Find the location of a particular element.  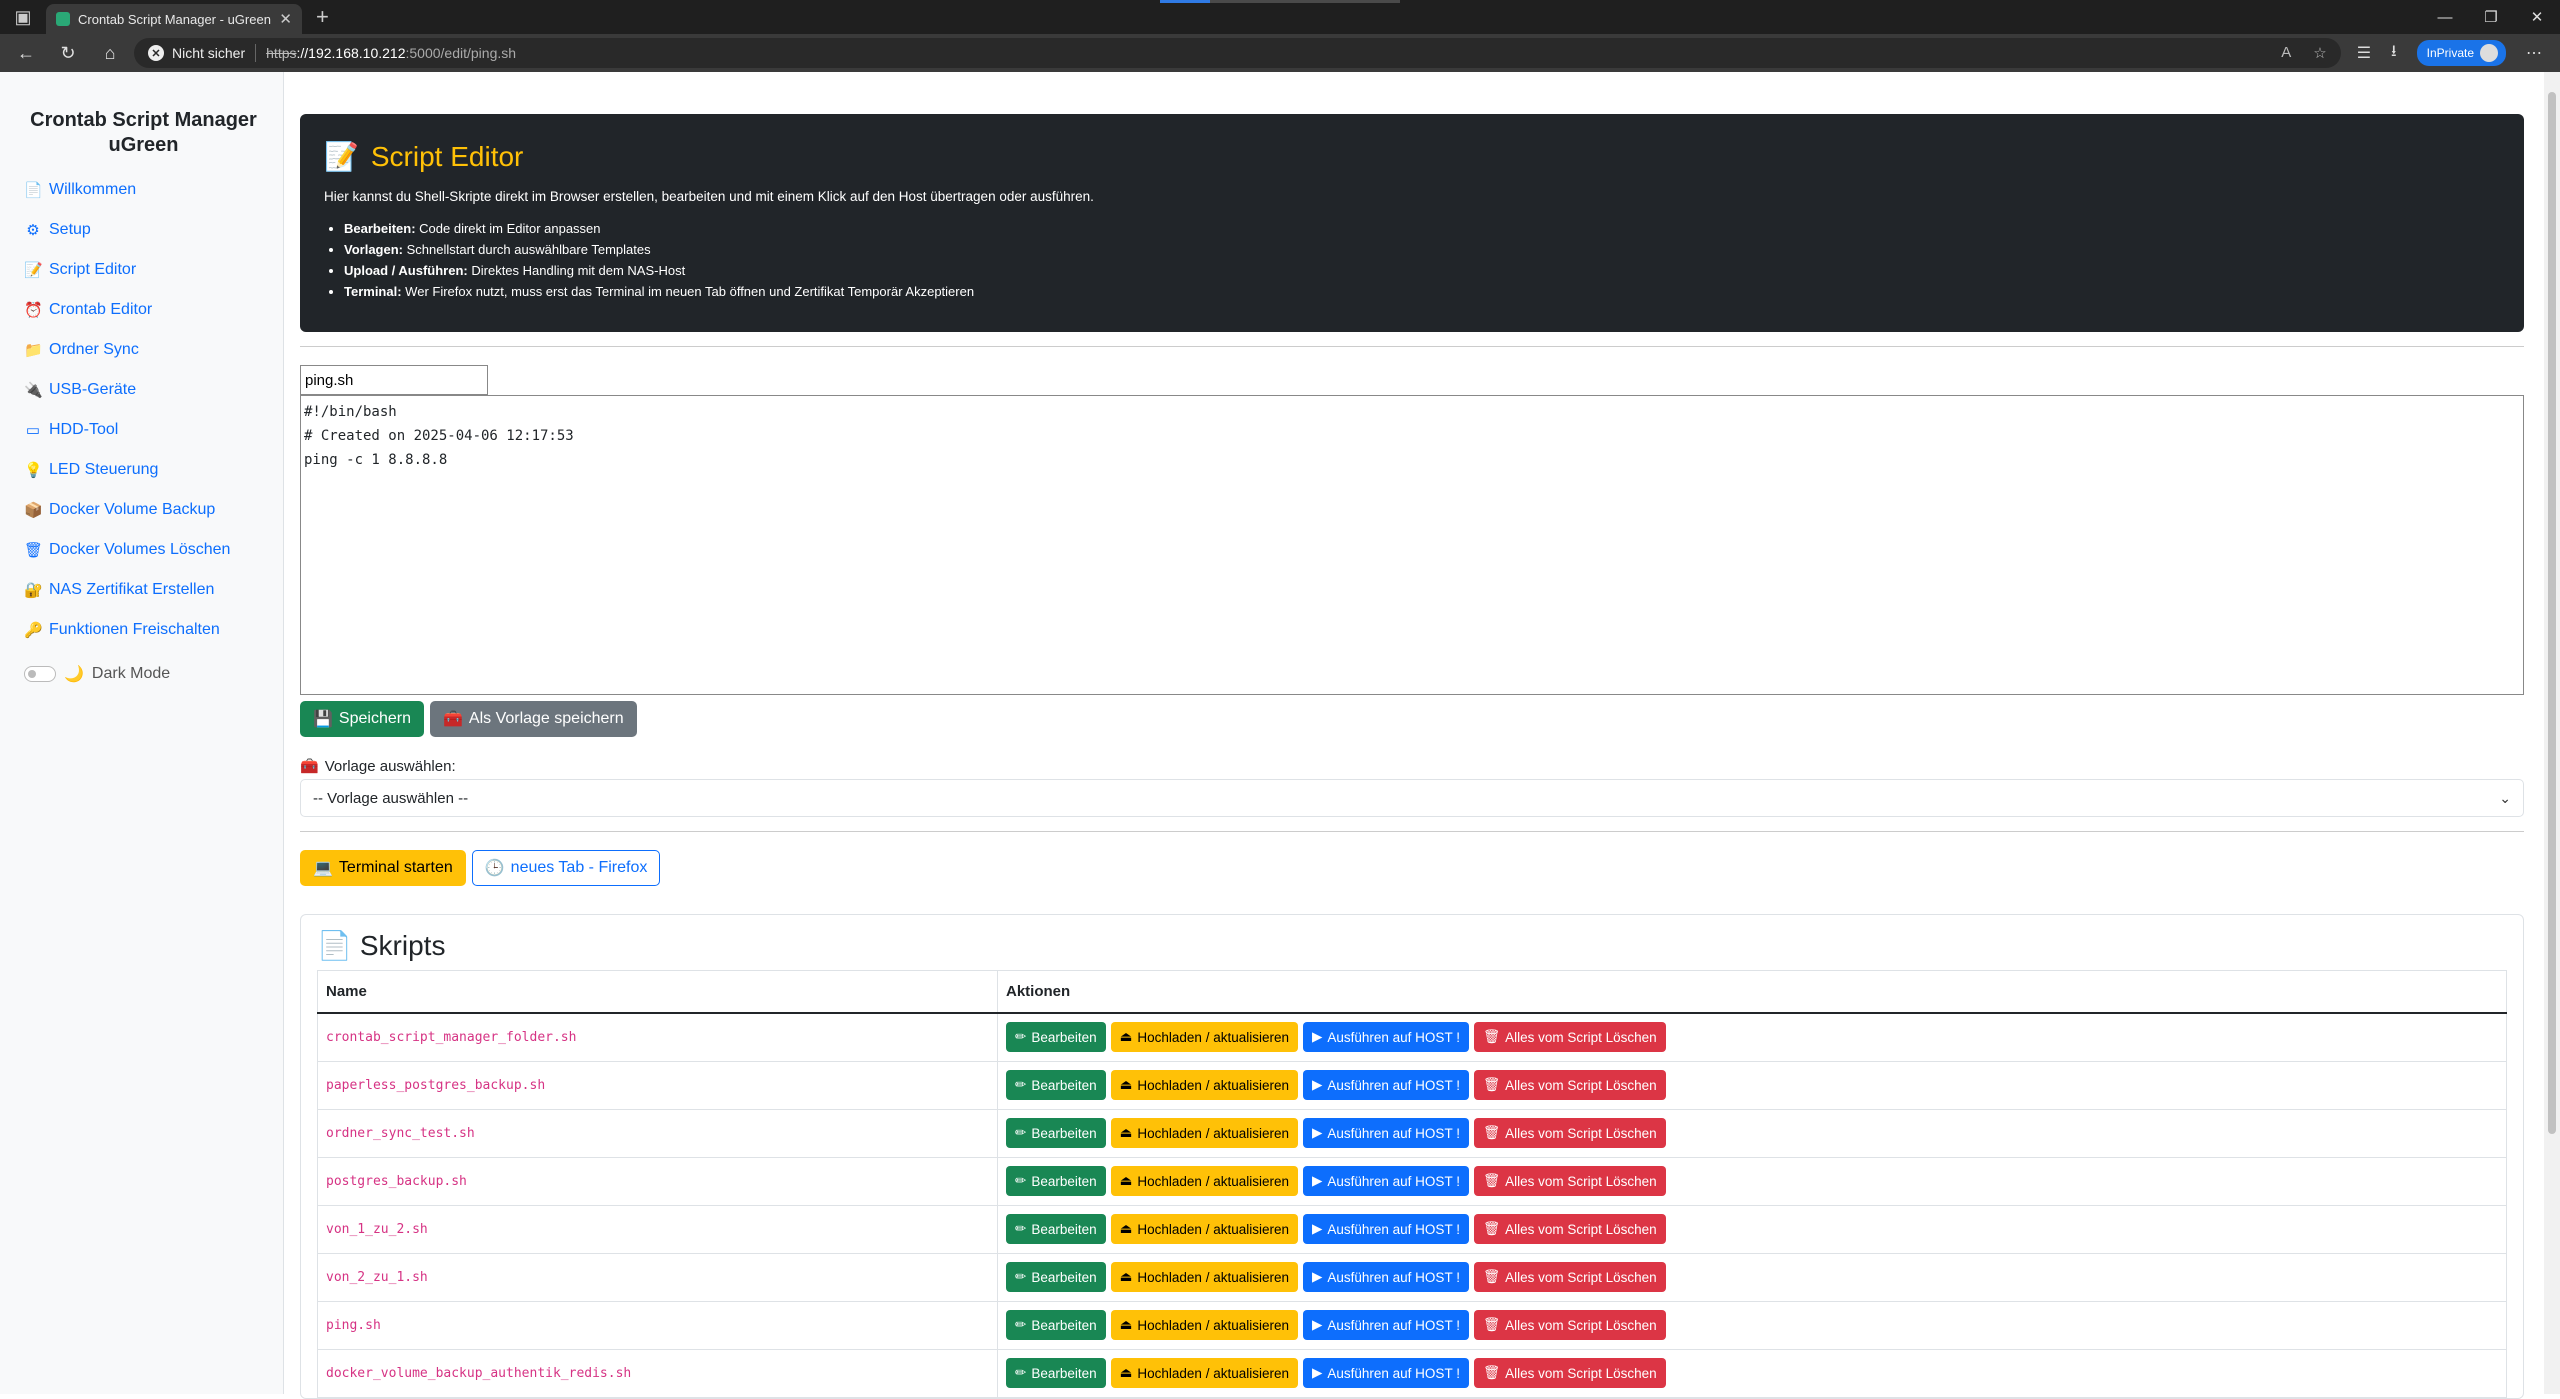

dark-mode-toggle: 🌙 Dark Mode is located at coordinates (143, 674).